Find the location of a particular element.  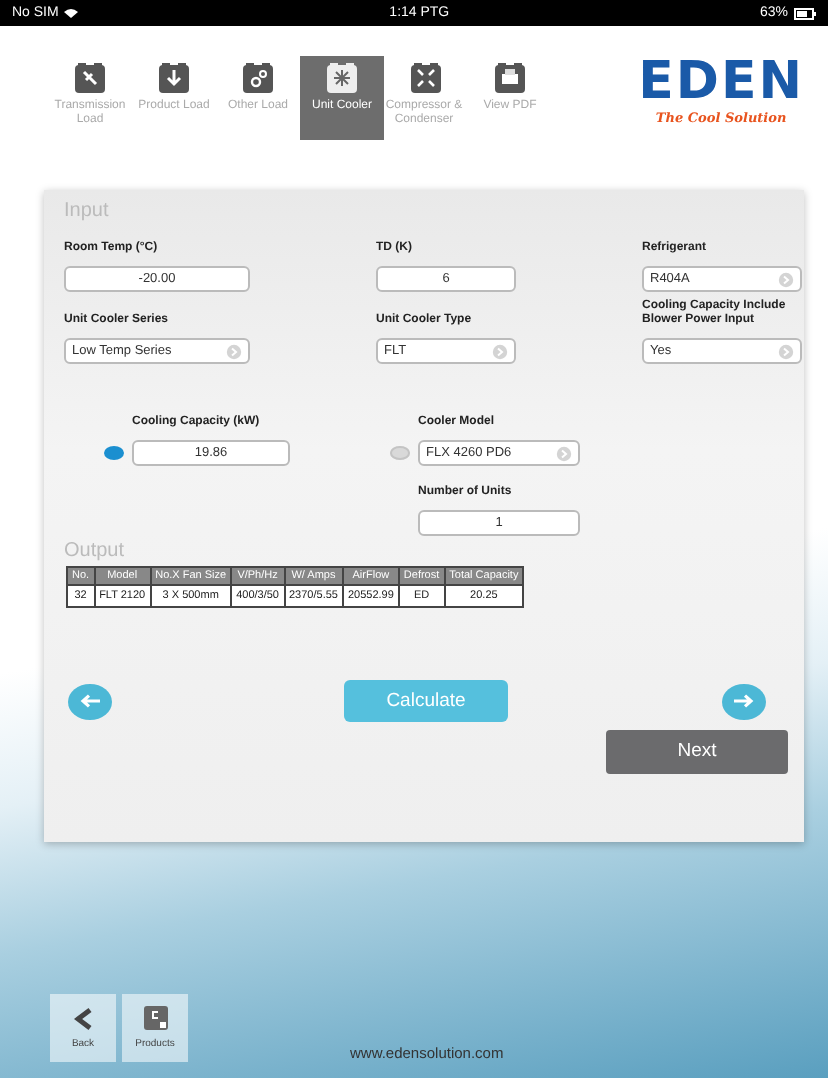

download-box-icon is located at coordinates (174, 78).